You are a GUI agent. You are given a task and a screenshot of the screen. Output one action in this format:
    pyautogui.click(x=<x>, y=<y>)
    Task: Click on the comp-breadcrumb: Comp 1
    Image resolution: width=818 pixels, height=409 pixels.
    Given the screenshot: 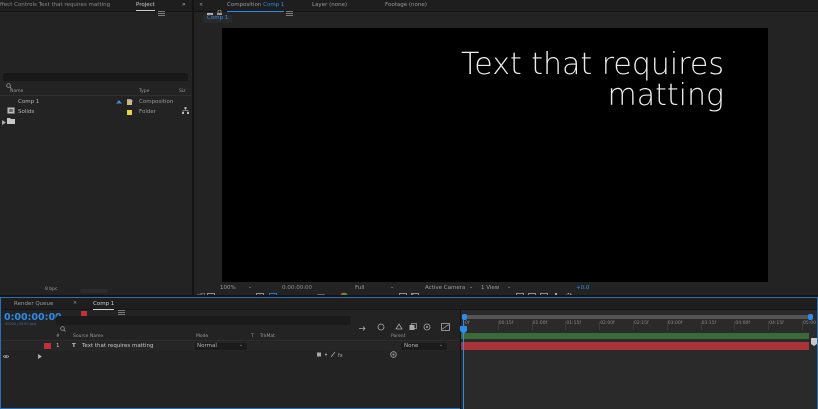 What is the action you would take?
    pyautogui.click(x=218, y=19)
    